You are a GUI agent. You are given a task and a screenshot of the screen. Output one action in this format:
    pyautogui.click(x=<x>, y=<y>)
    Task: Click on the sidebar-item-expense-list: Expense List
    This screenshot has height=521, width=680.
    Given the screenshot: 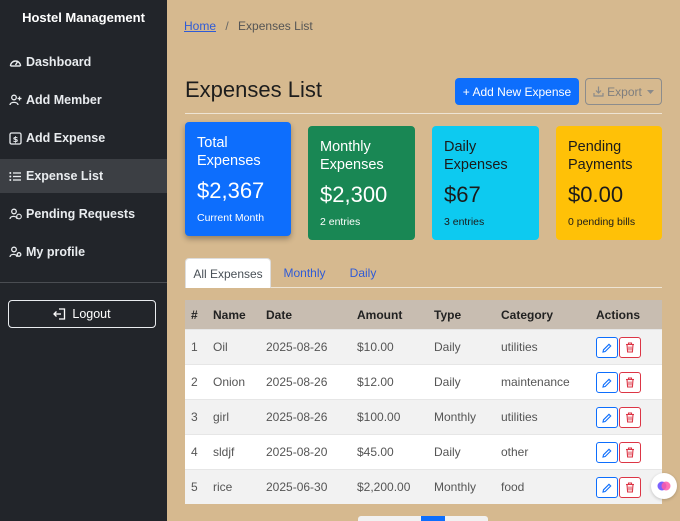 What is the action you would take?
    pyautogui.click(x=83, y=176)
    